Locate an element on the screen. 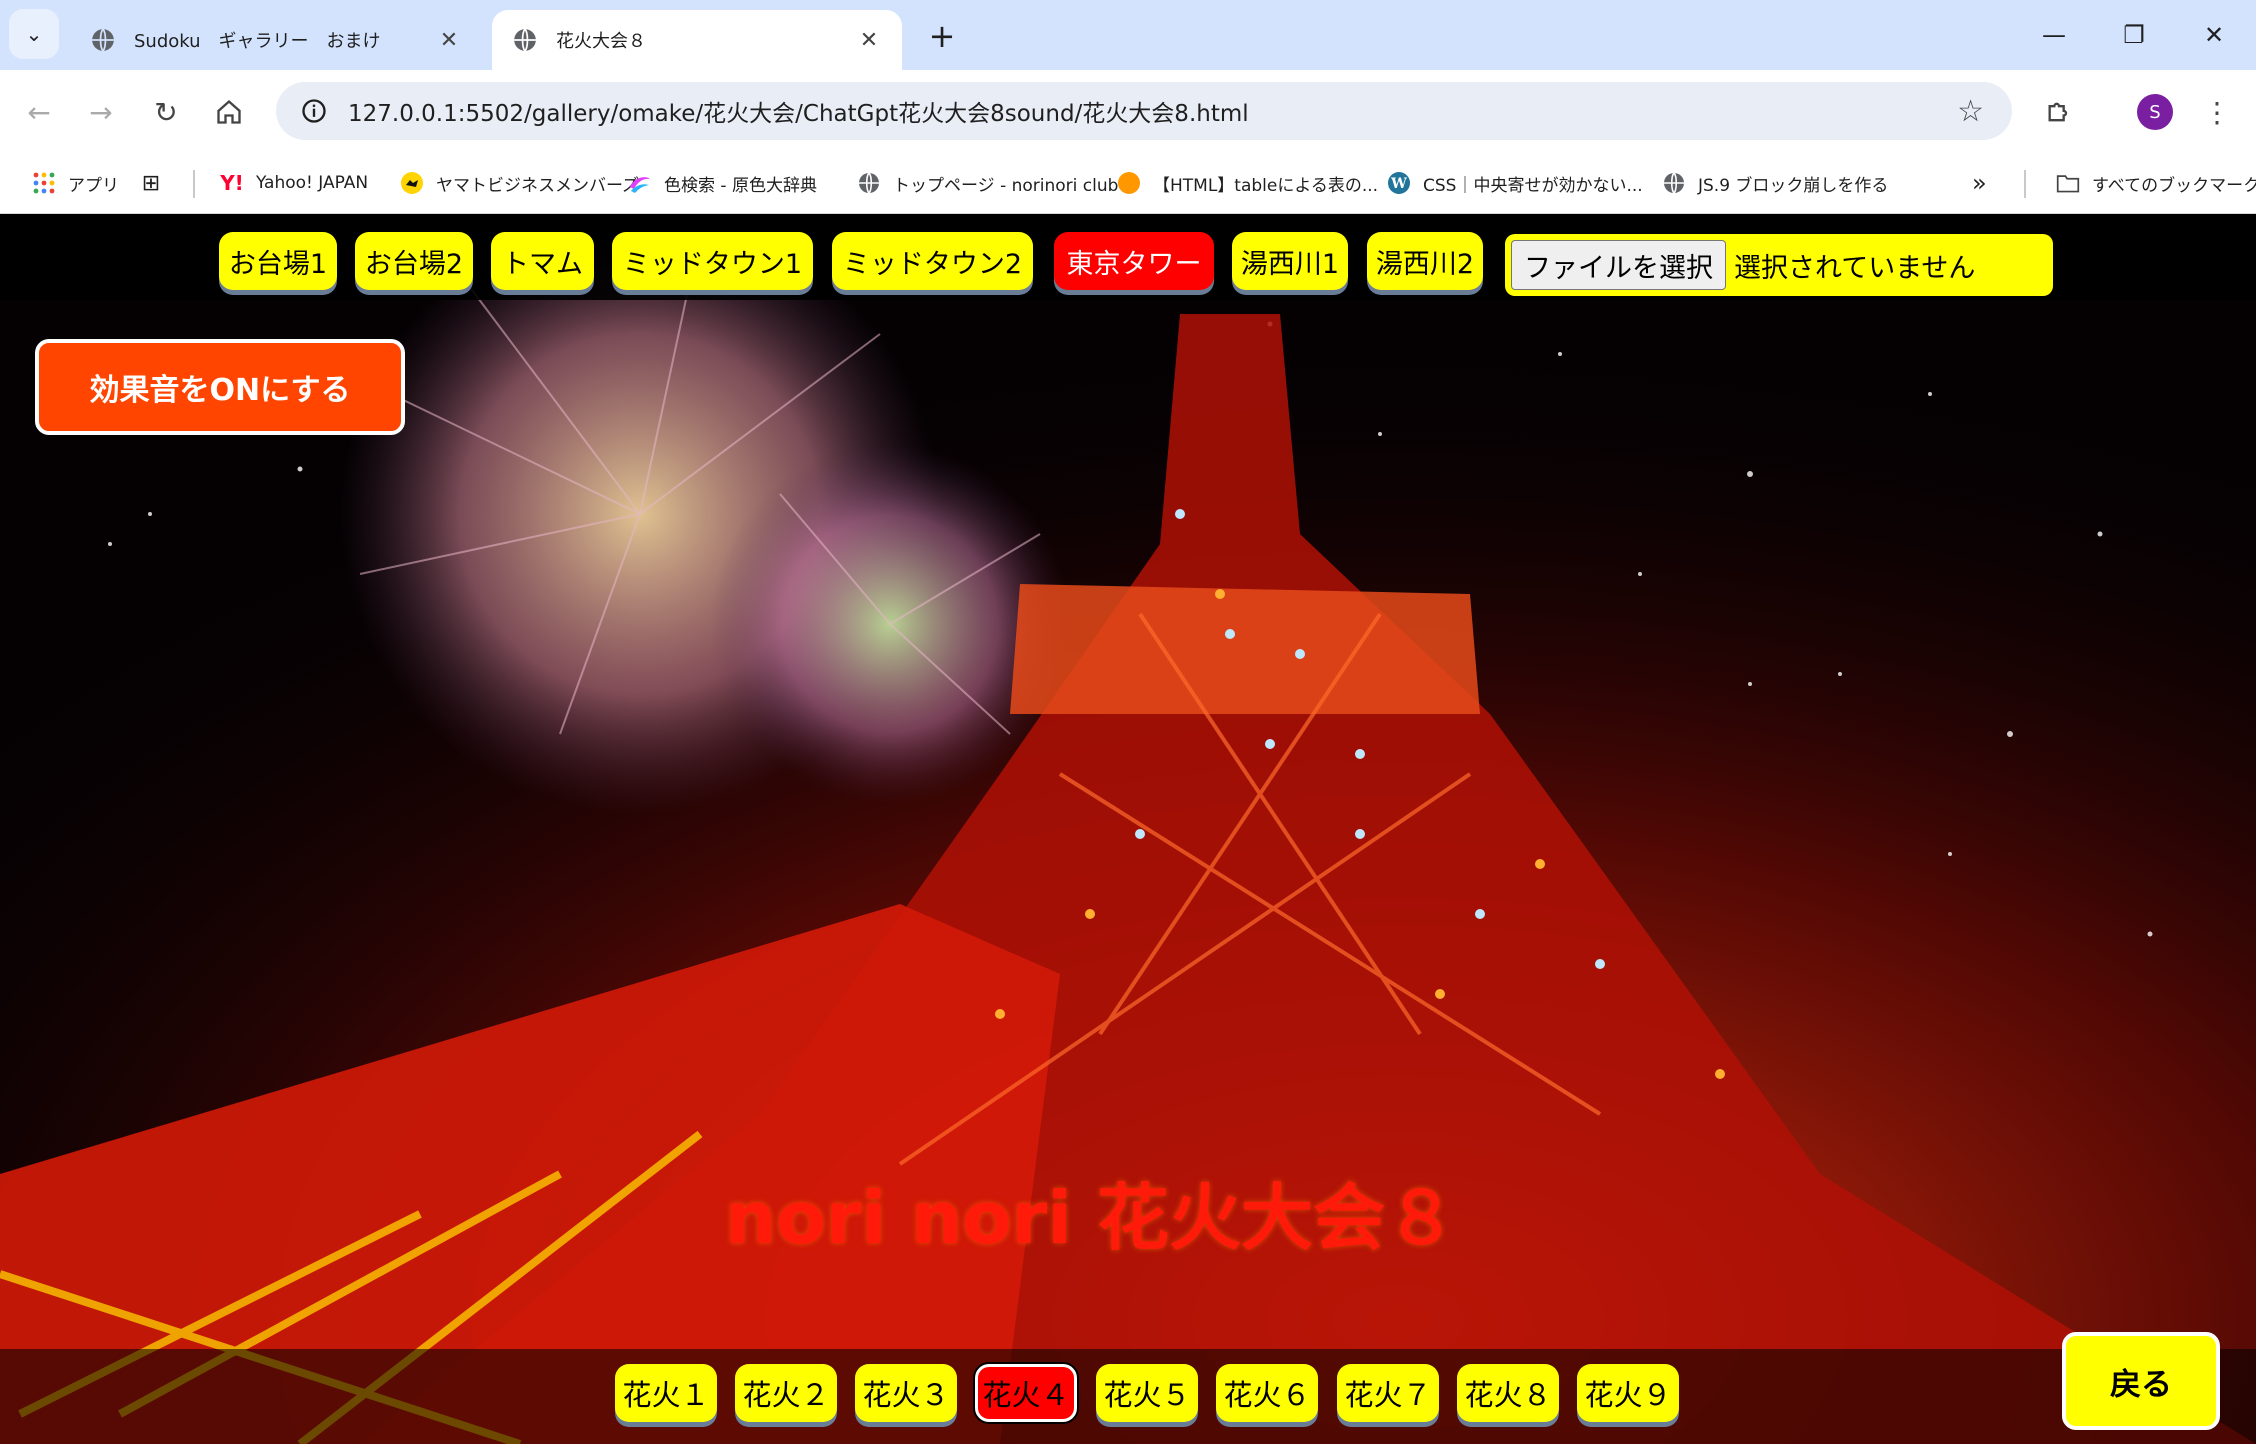  tab-sudoku: Sudoku ギャラリー おまけ ✕ is located at coordinates (276, 40).